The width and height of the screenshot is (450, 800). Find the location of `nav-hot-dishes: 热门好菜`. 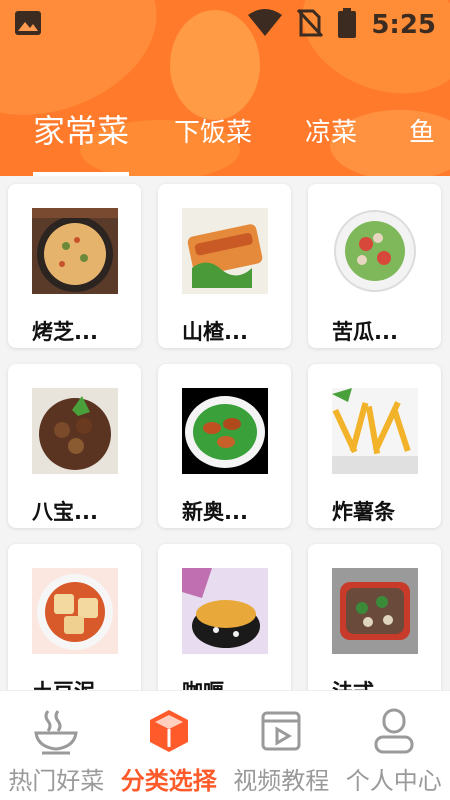

nav-hot-dishes: 热门好菜 is located at coordinates (56, 745).